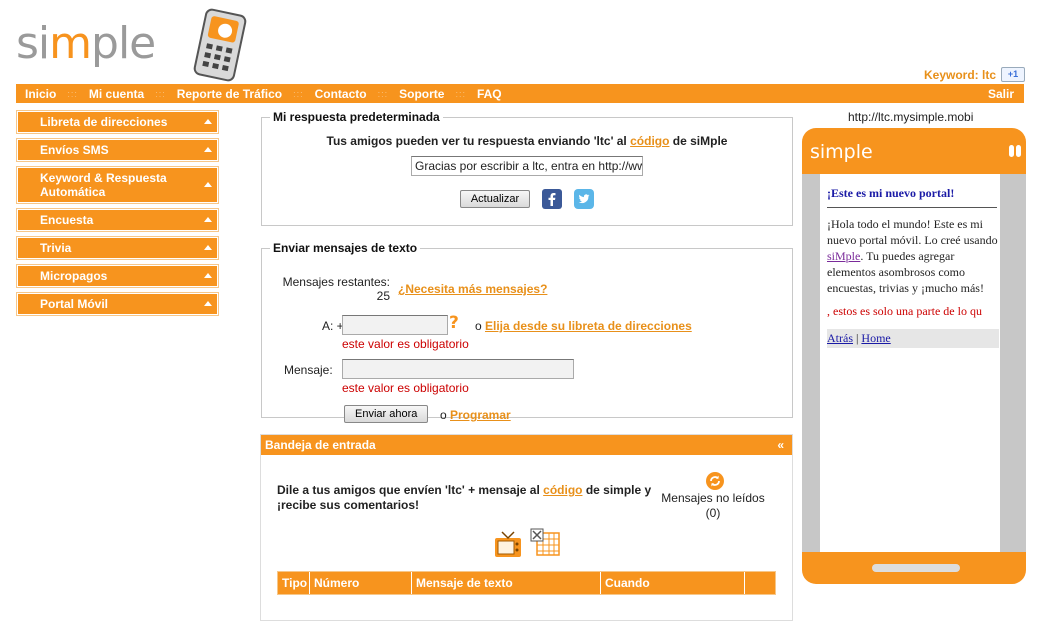 Image resolution: width=1040 pixels, height=624 pixels. Describe the element at coordinates (904, 311) in the screenshot. I see `portal-ticker: , estos es solo una parte de lo qu` at that location.